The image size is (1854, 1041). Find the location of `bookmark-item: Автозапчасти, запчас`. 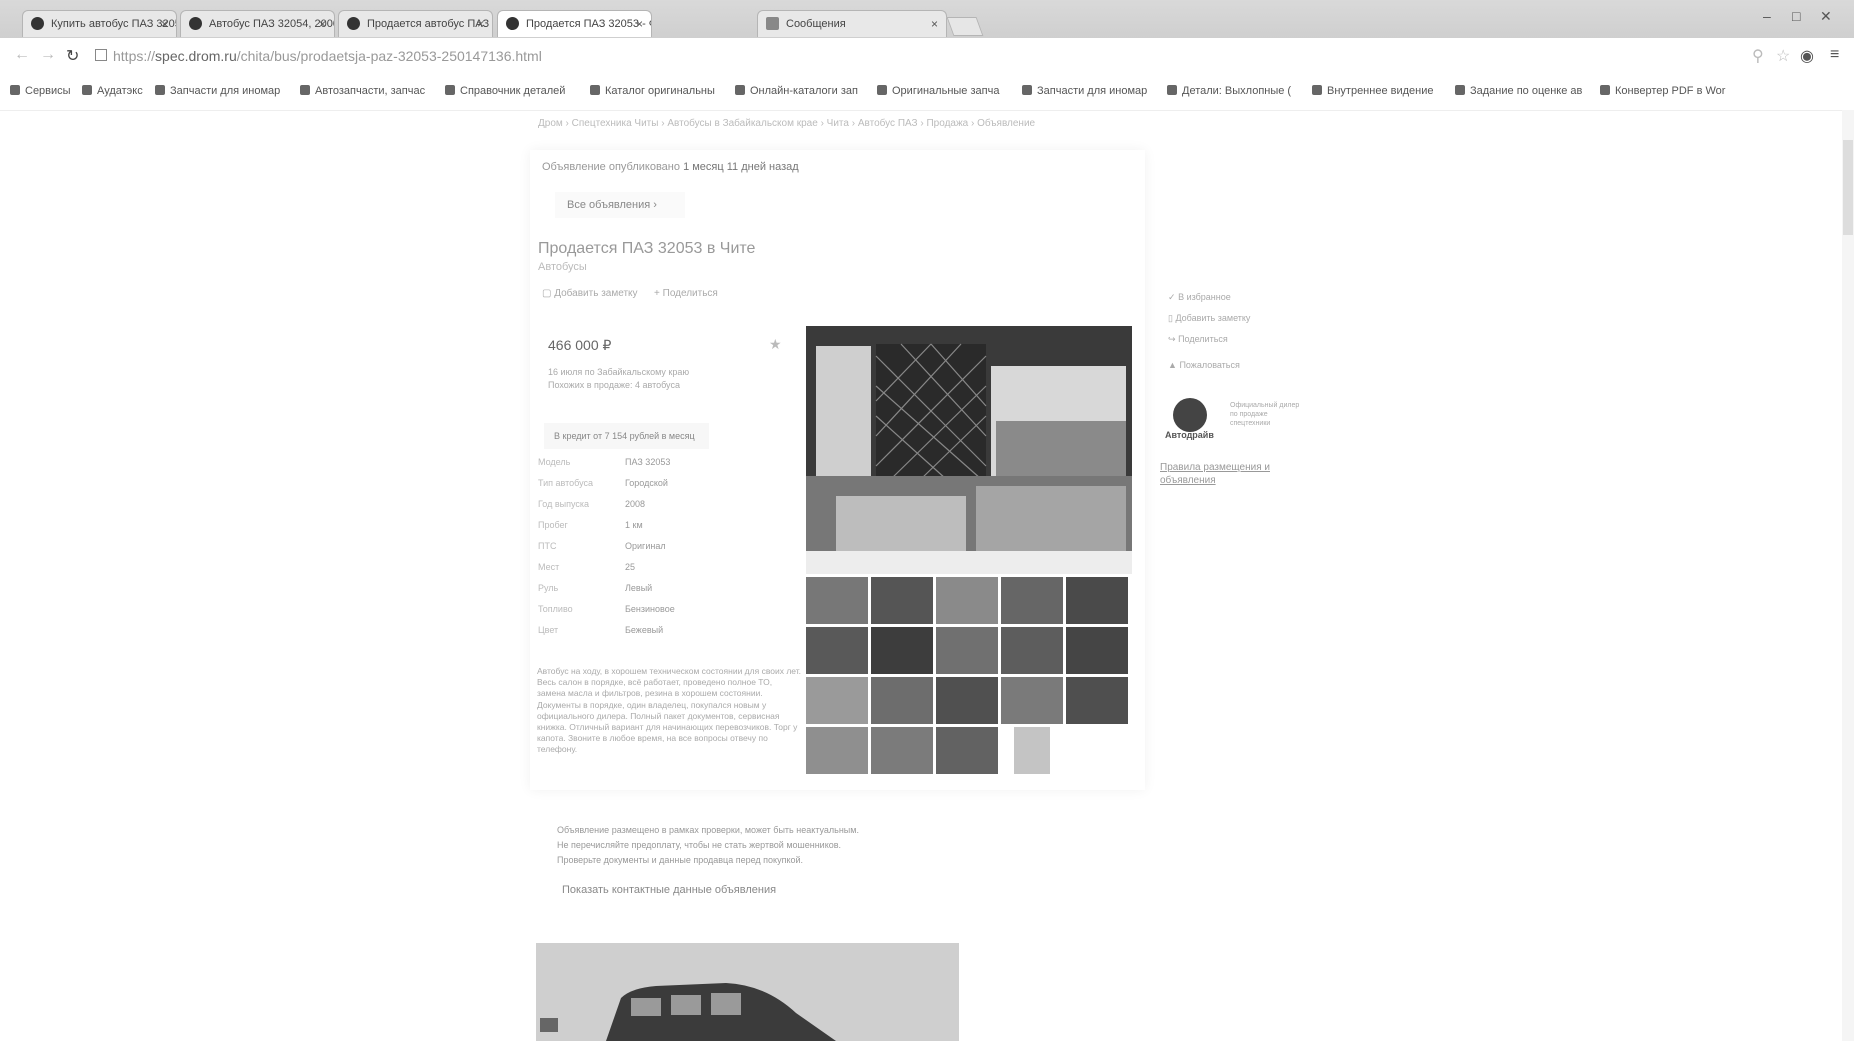

bookmark-item: Автозапчасти, запчас is located at coordinates (362, 91).